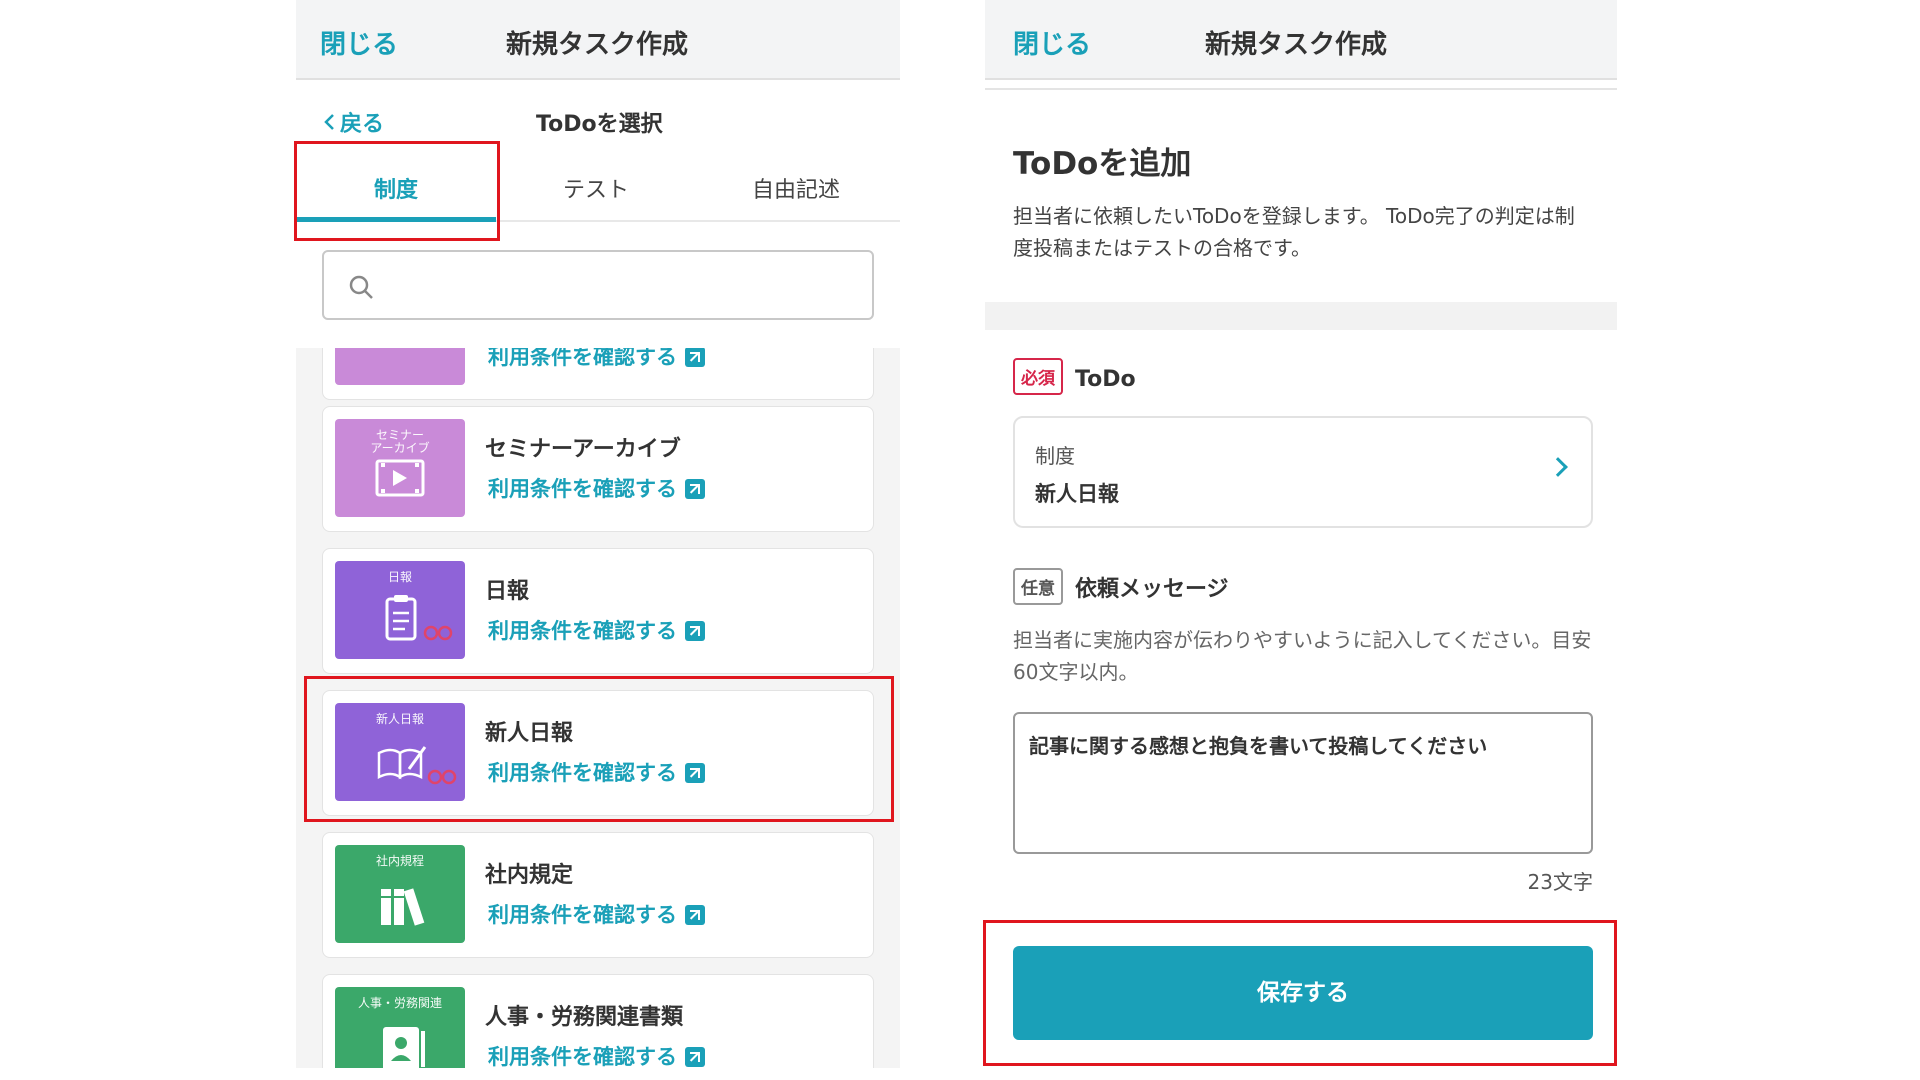  What do you see at coordinates (400, 610) in the screenshot?
I see `thumbnail: 日報` at bounding box center [400, 610].